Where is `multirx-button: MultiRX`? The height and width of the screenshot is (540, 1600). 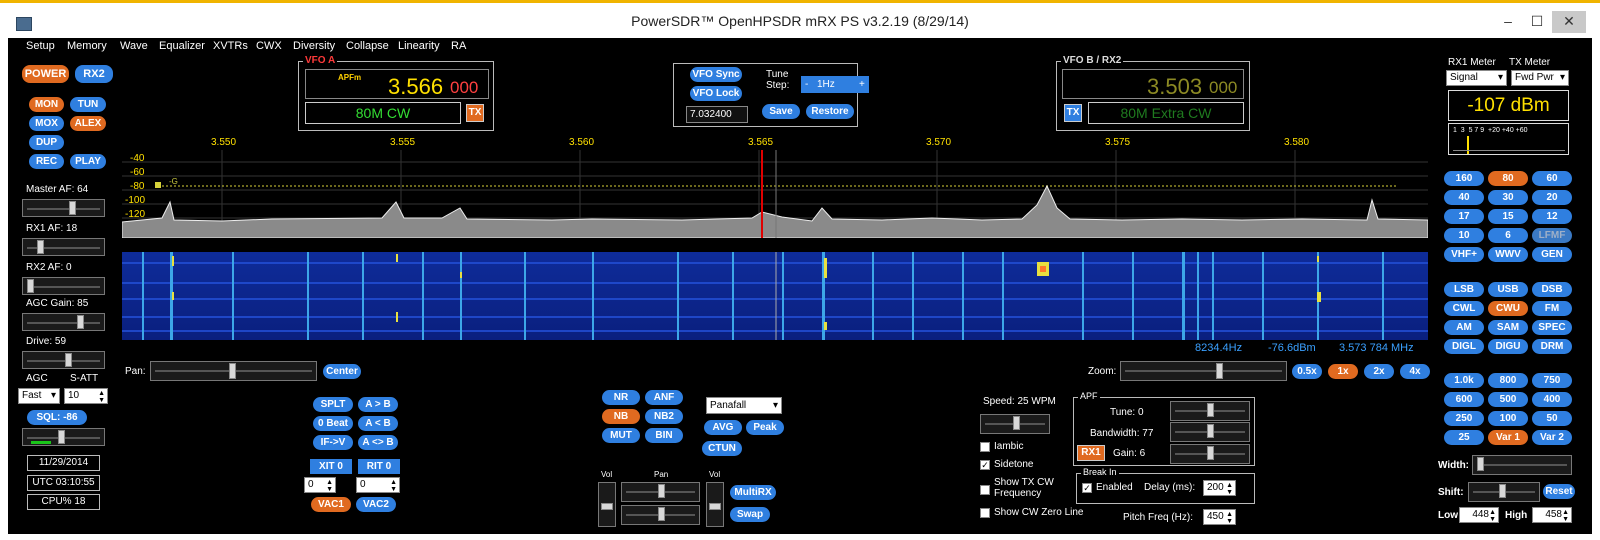
multirx-button: MultiRX is located at coordinates (753, 492).